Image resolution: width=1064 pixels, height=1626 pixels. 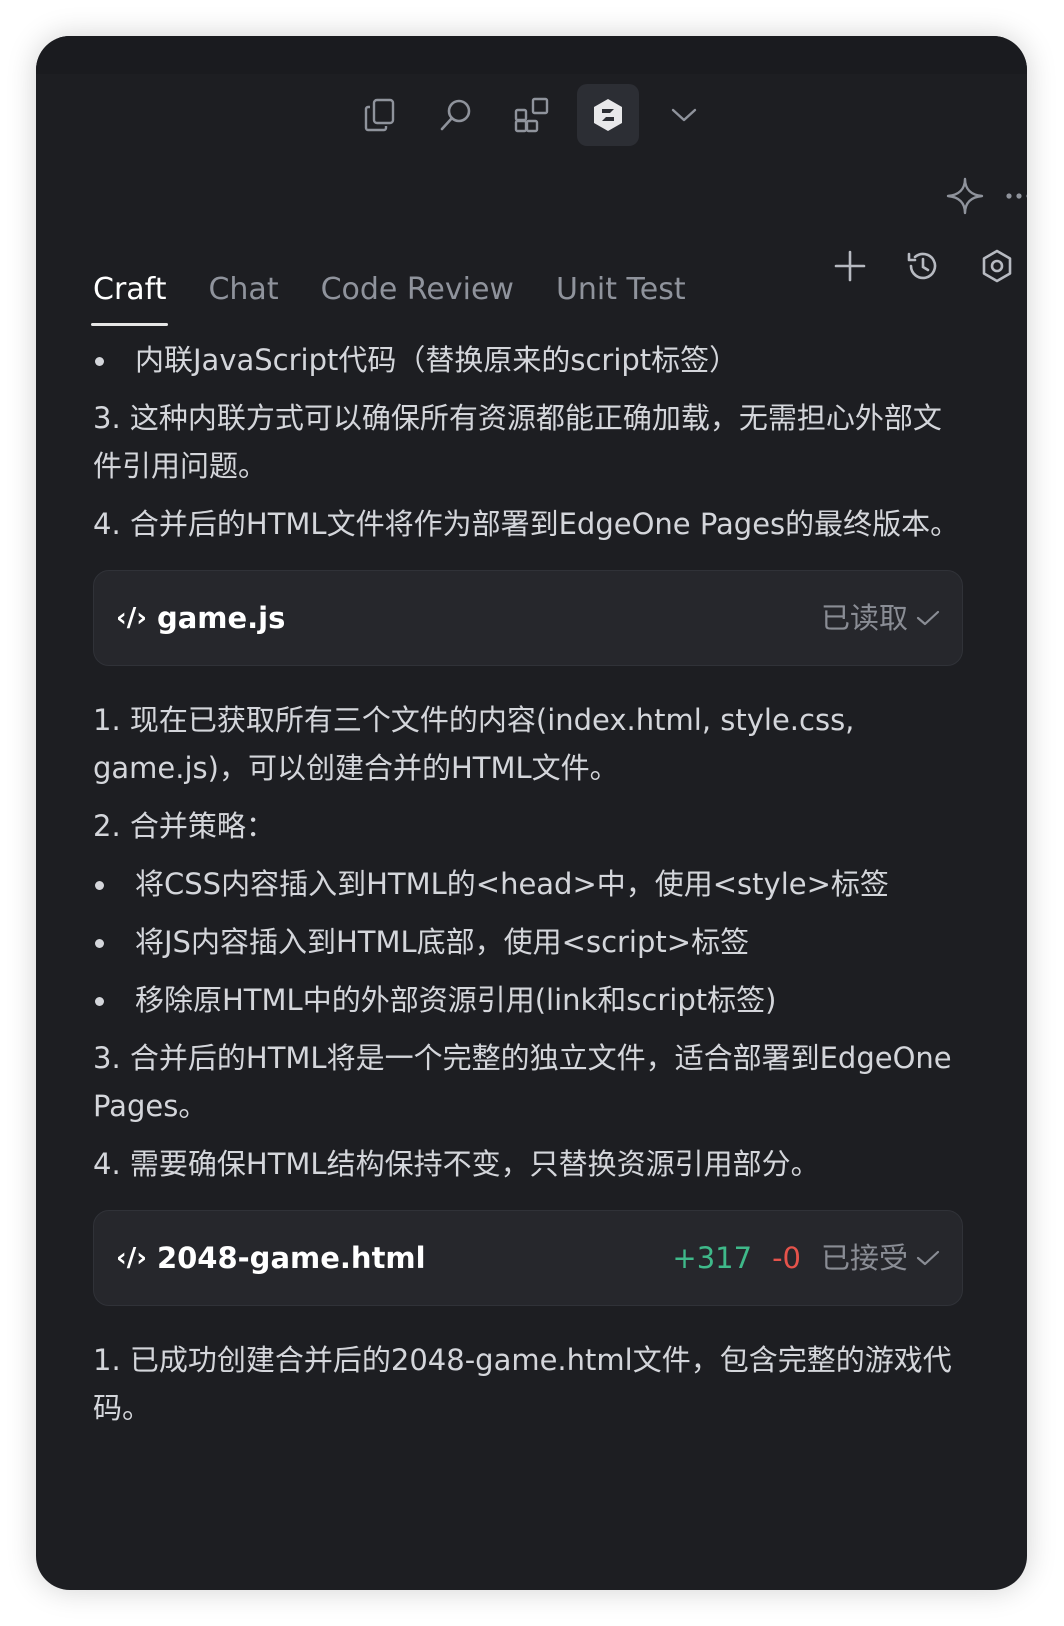 I want to click on status-accepted: 已接受, so click(x=880, y=1258).